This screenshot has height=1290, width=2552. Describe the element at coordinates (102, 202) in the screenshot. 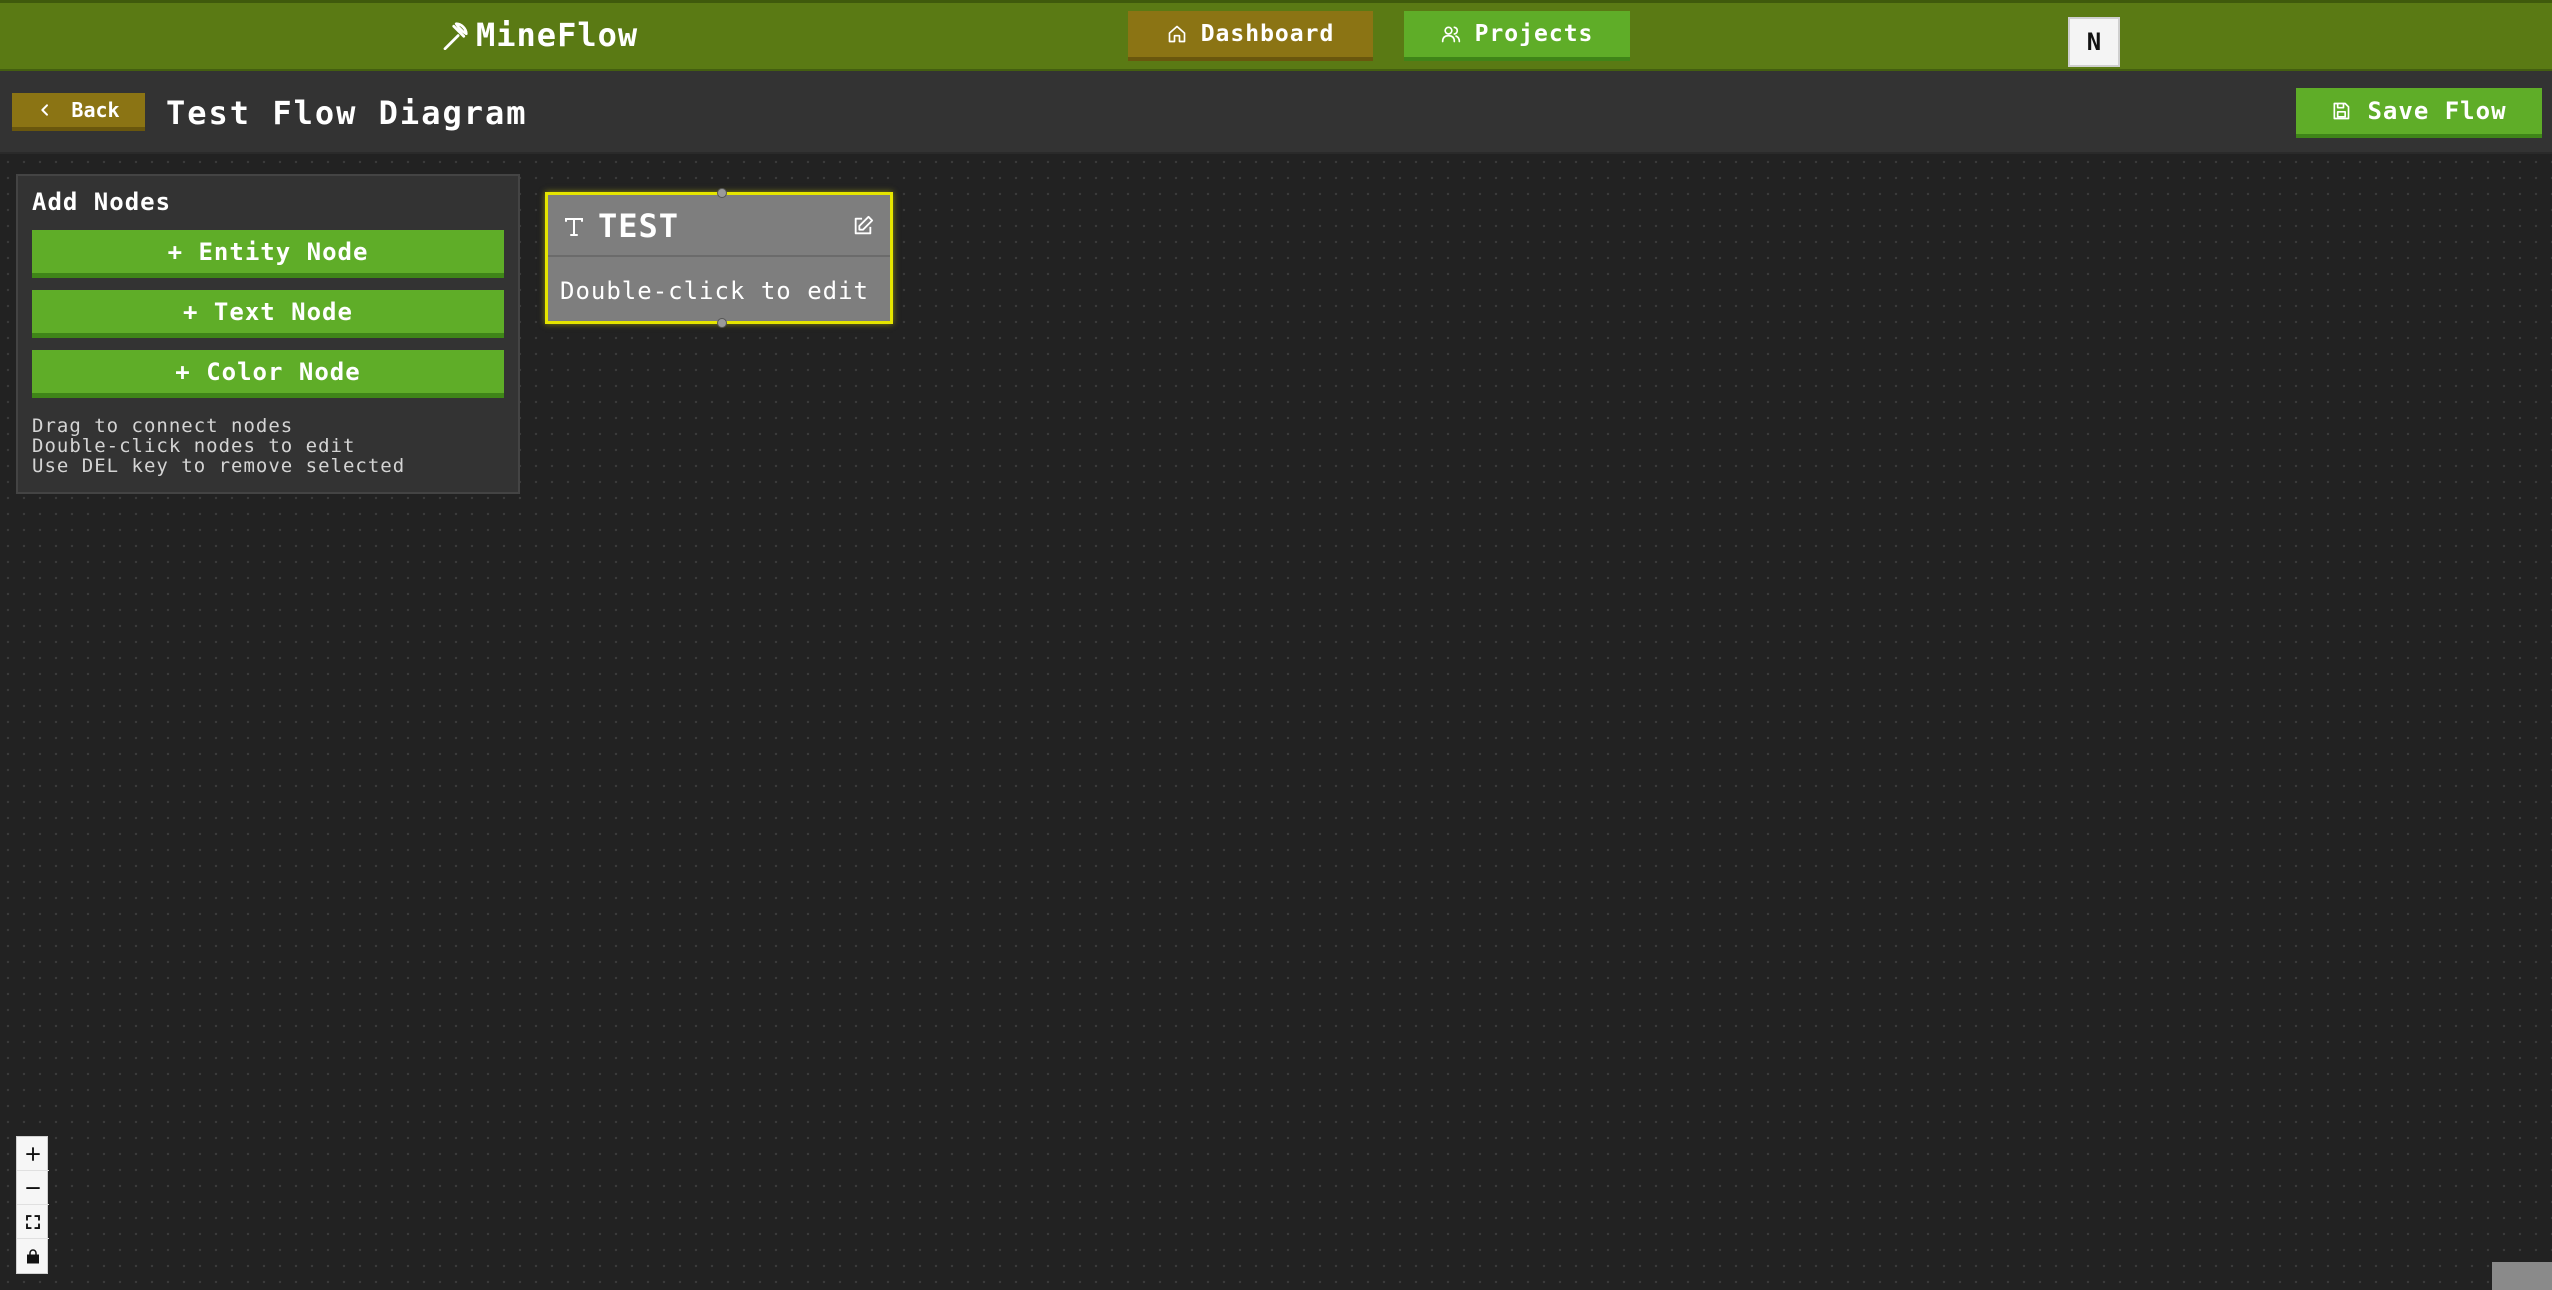

I see `panel-title: Add Nodes` at that location.